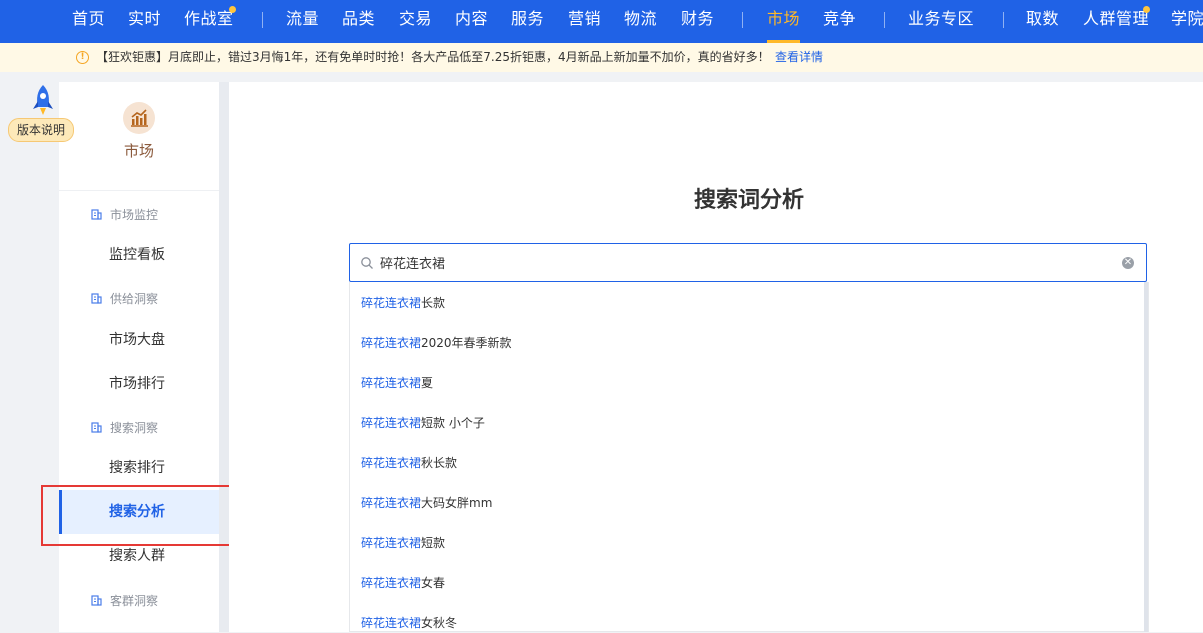 This screenshot has width=1203, height=633. I want to click on sidebar-item-search-ranking: 搜索排行, so click(139, 468).